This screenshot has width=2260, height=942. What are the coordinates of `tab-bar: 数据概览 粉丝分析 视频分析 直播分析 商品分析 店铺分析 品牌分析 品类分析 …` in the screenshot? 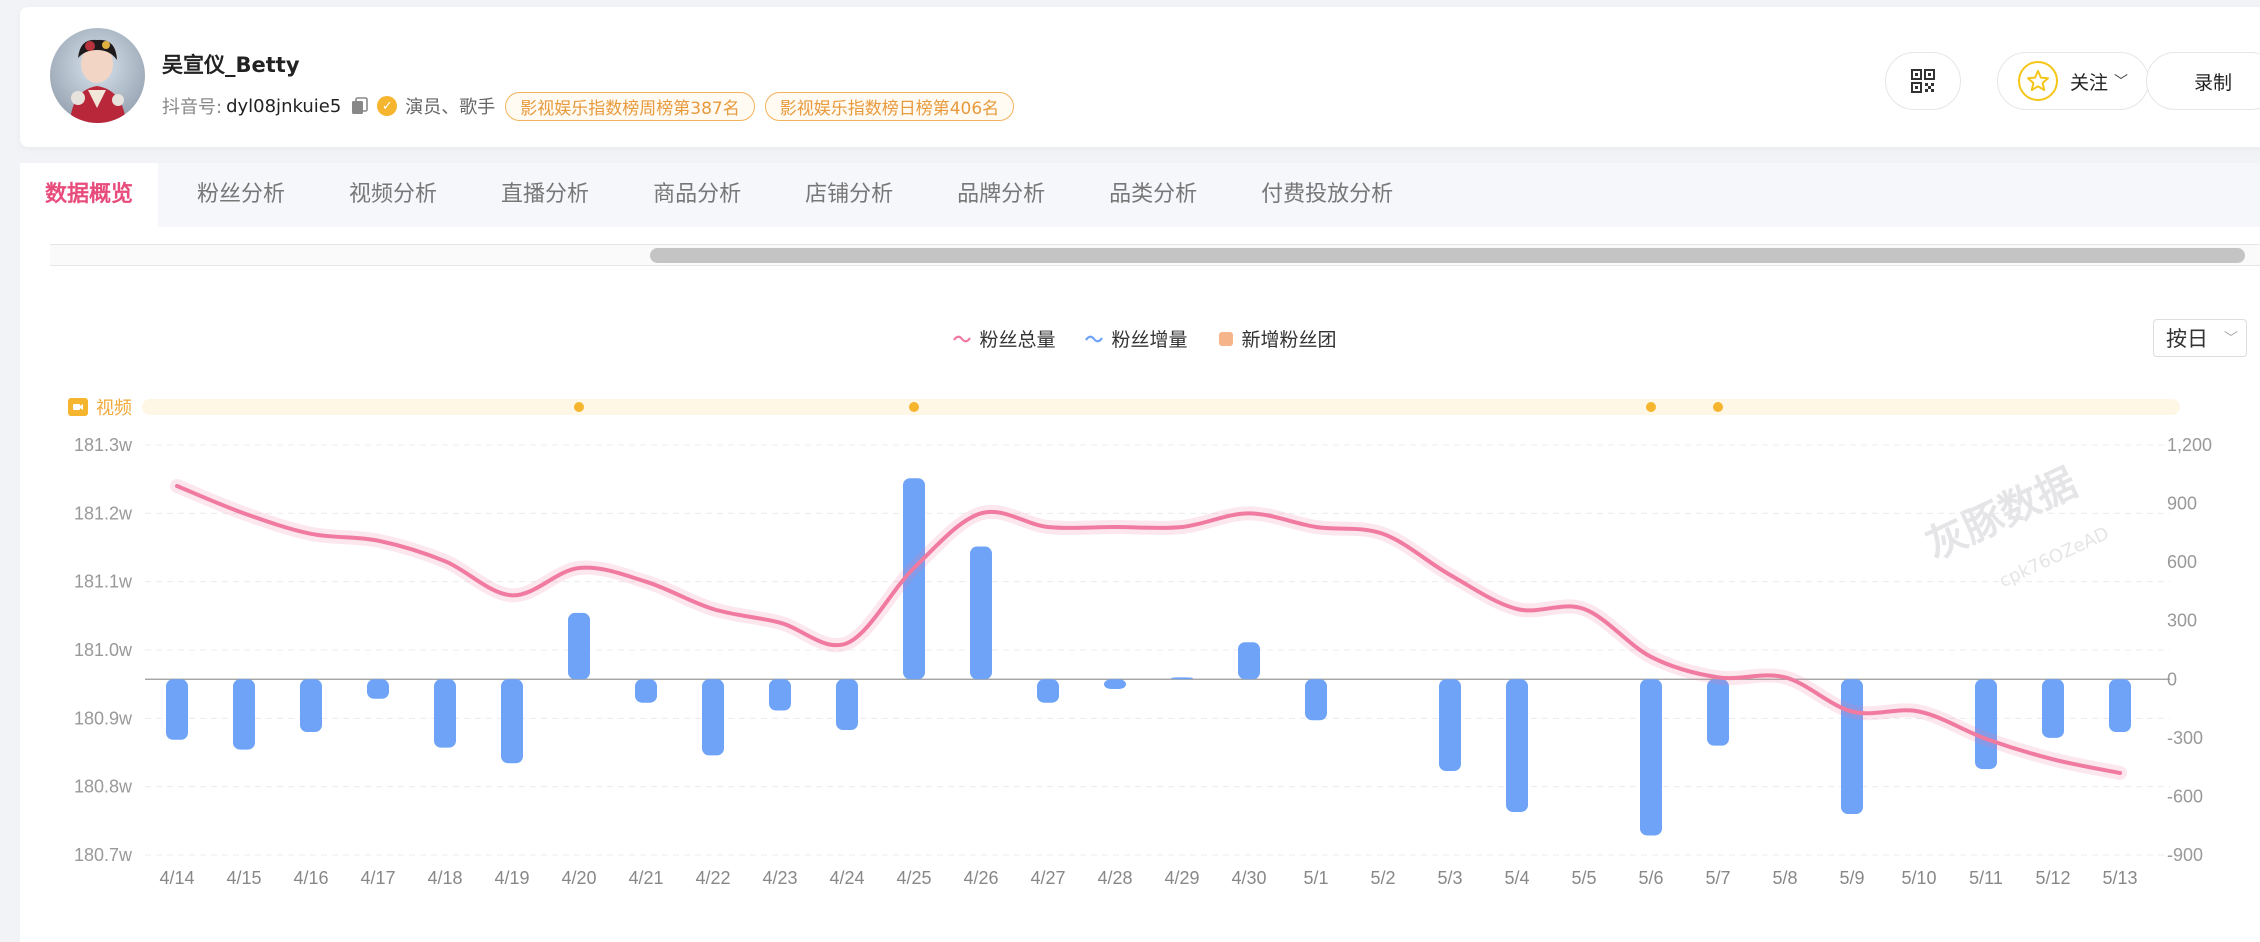 It's located at (1140, 195).